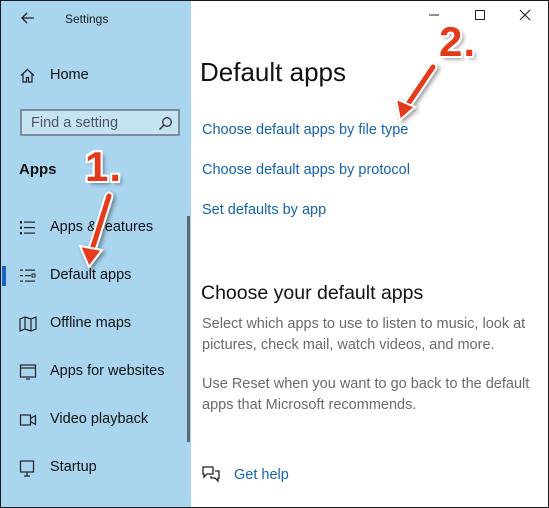 This screenshot has width=549, height=508. I want to click on sidebar-item-offline-maps: Offline maps, so click(96, 324).